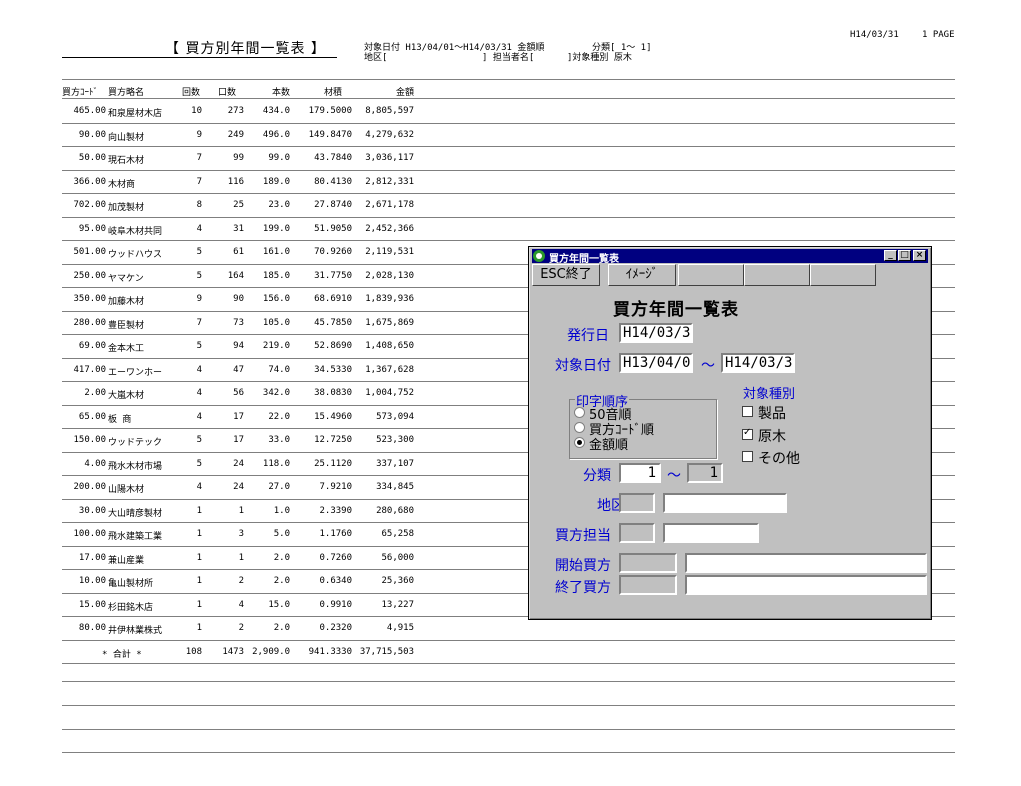  I want to click on table-cell: 61, so click(238, 252).